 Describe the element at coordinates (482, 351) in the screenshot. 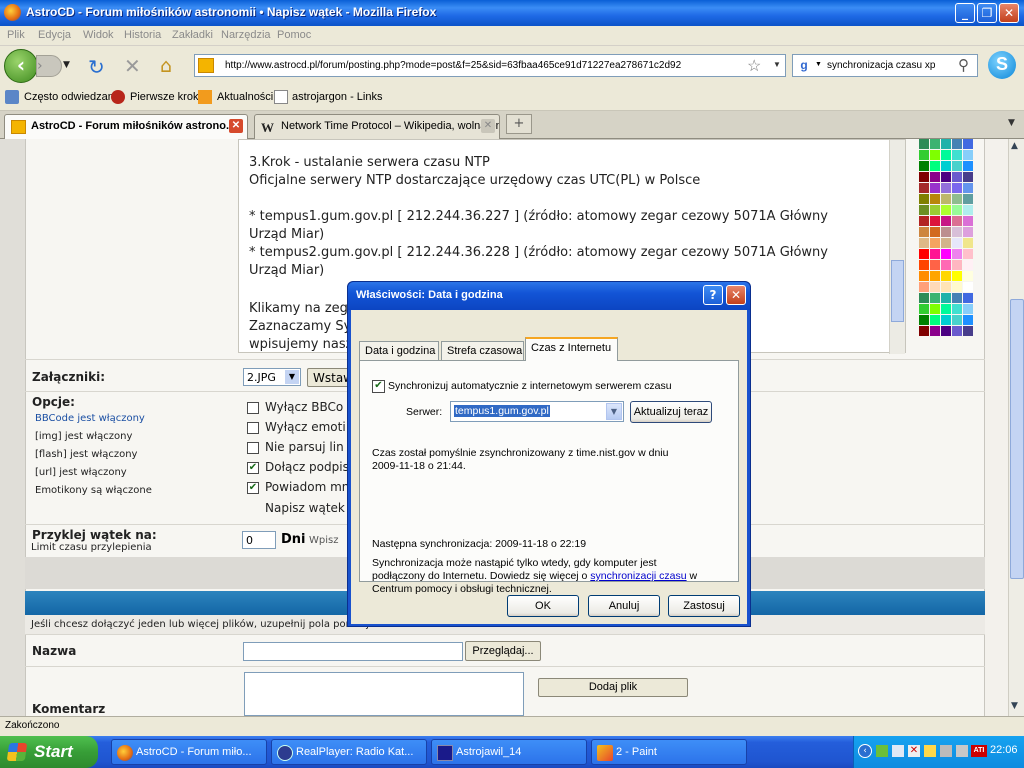

I see `tab-time-zone: Strefa czasowa` at that location.